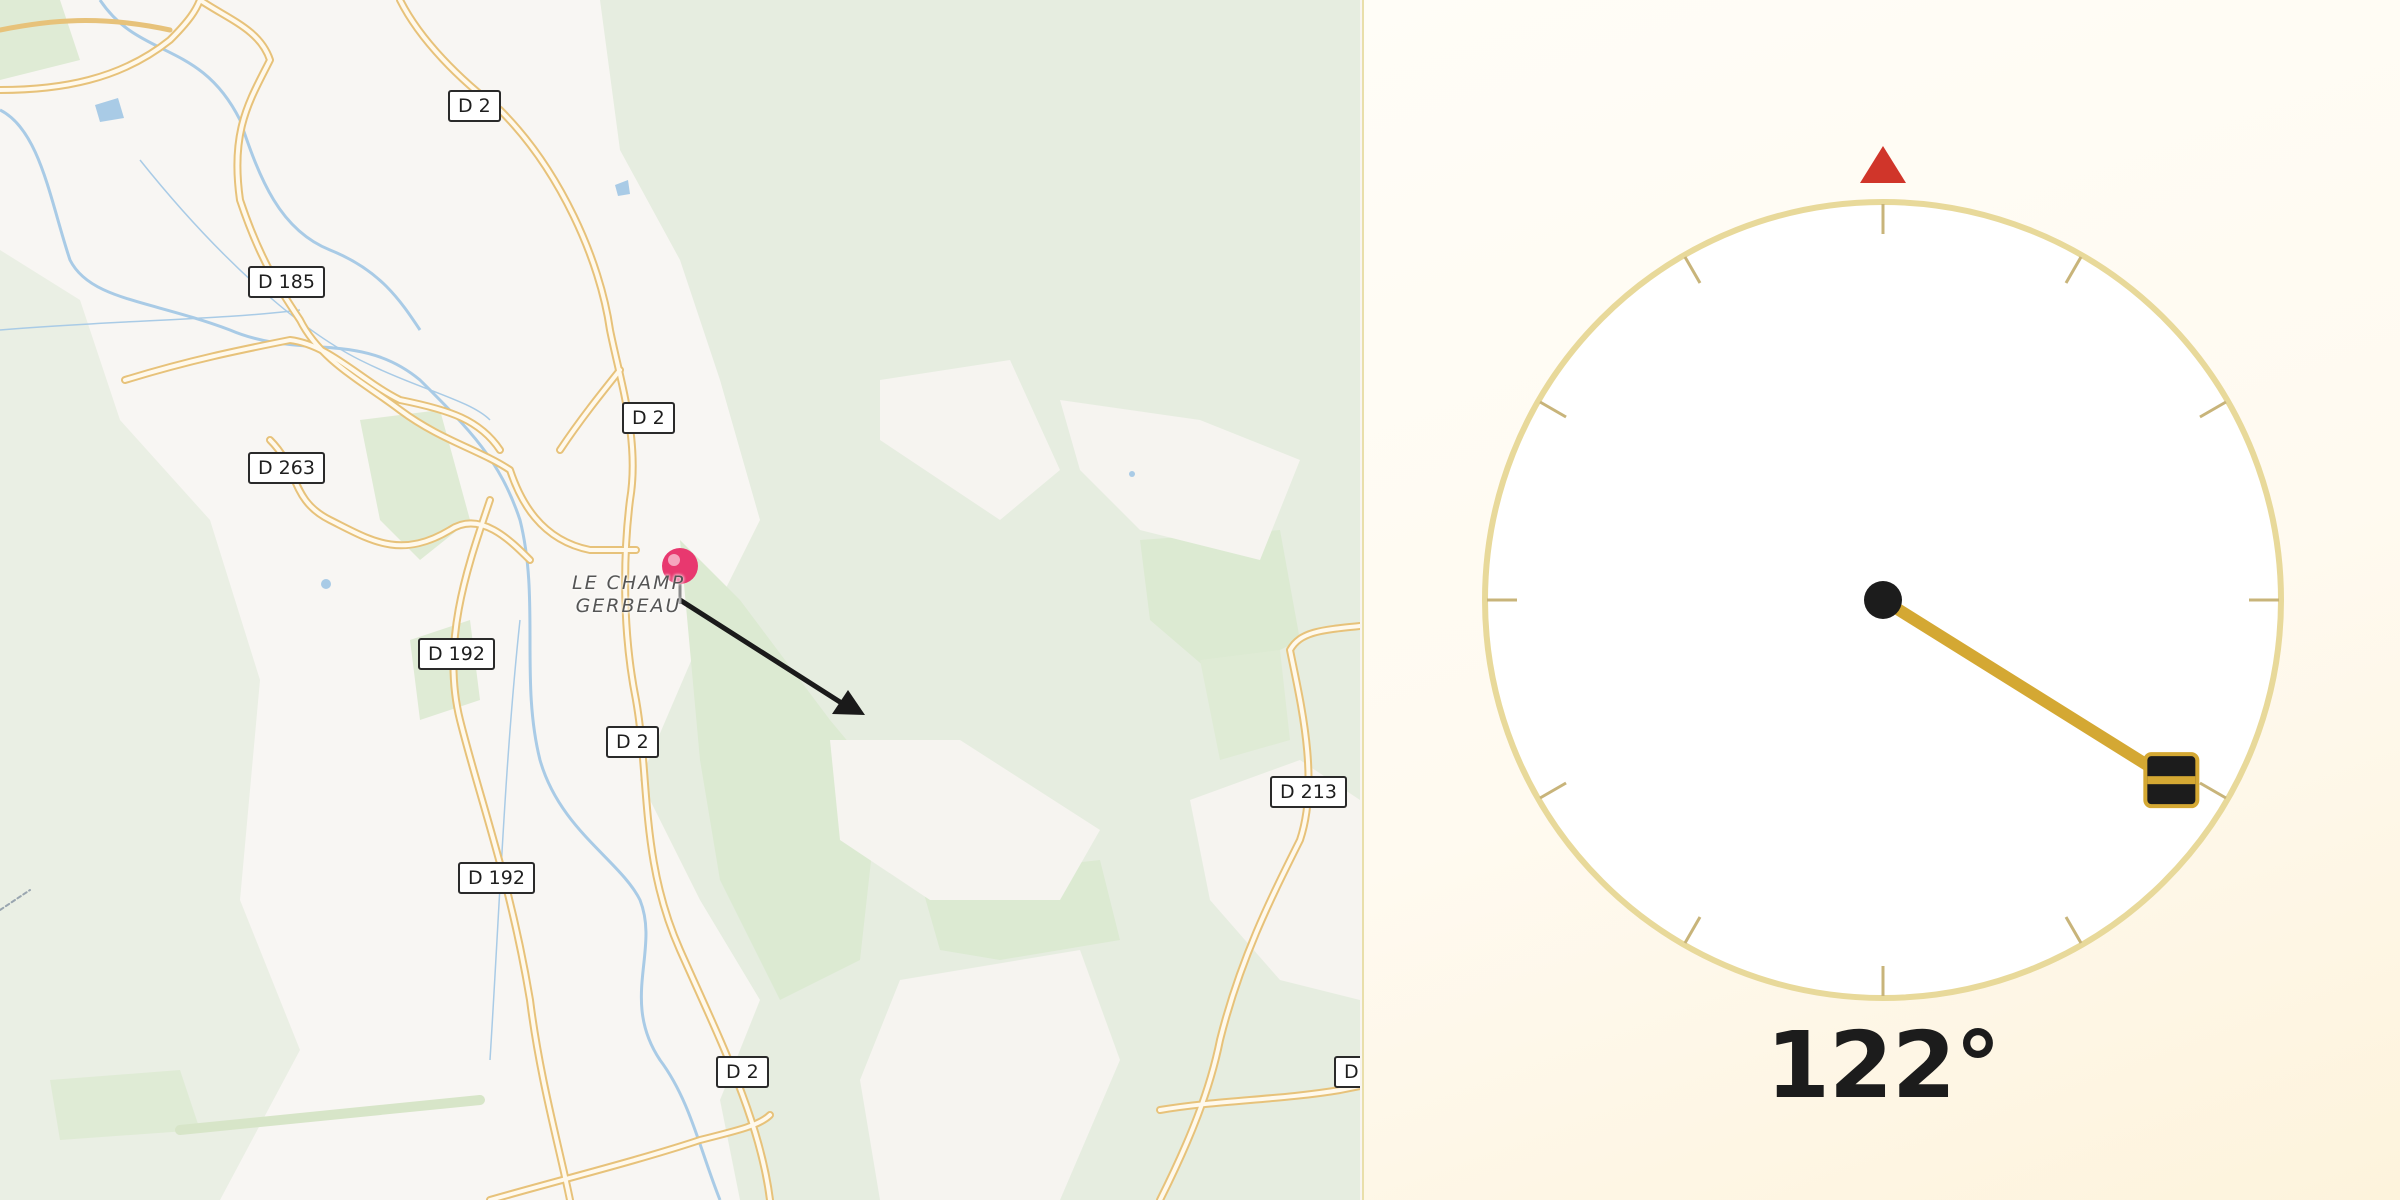  Describe the element at coordinates (2171, 780) in the screenshot. I see `needle-drag-handle` at that location.